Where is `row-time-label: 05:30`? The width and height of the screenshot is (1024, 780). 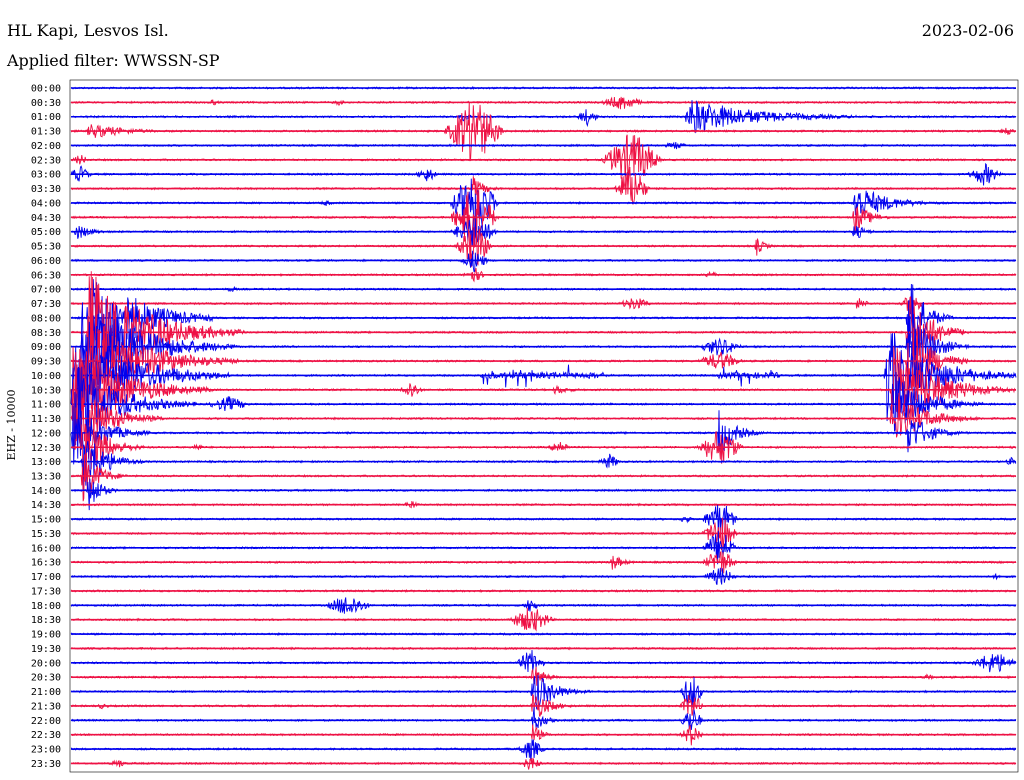 row-time-label: 05:30 is located at coordinates (46, 247).